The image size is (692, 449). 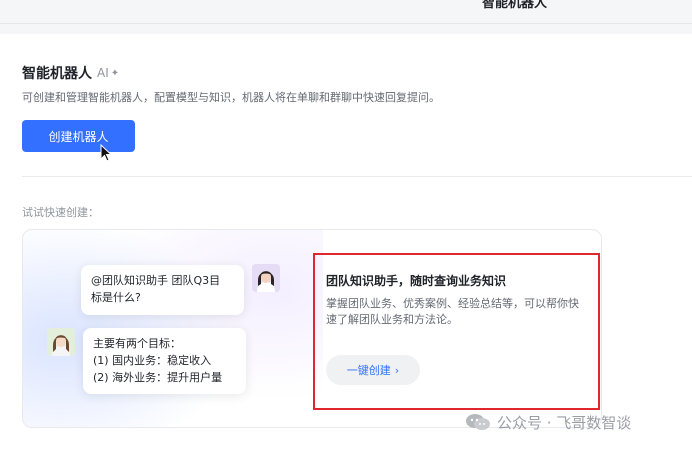 I want to click on answer-line: (1) 国内业务：稳定收入, so click(x=152, y=360).